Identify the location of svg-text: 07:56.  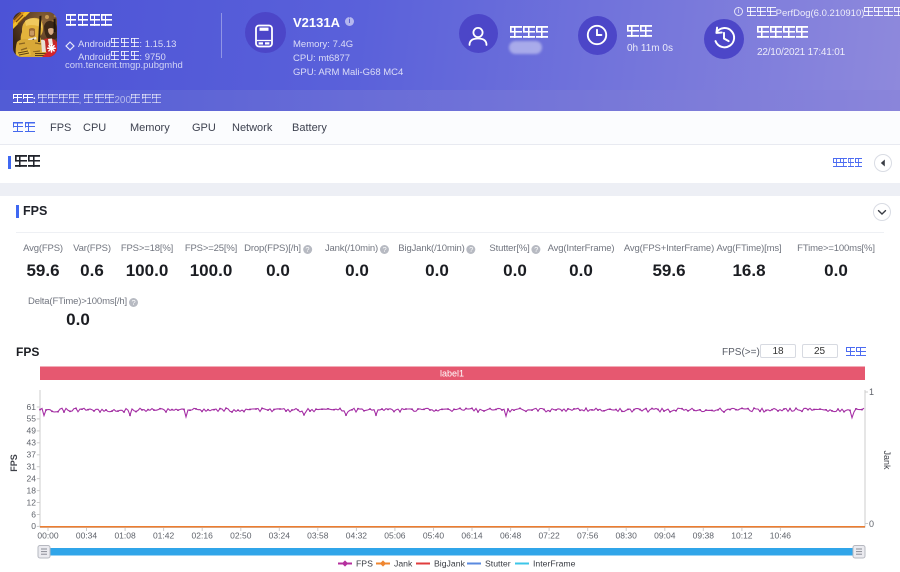
(588, 536).